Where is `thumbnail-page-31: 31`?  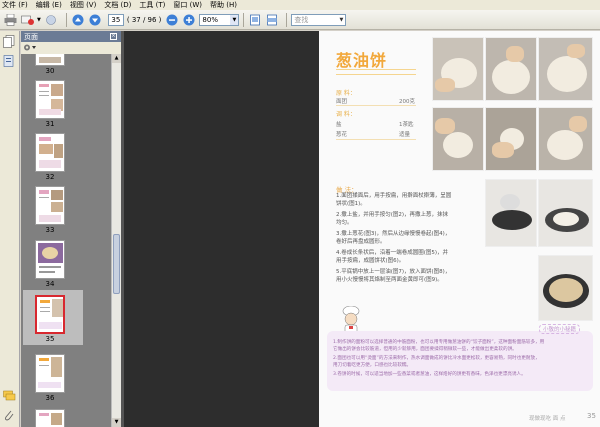 thumbnail-page-31: 31 is located at coordinates (50, 104).